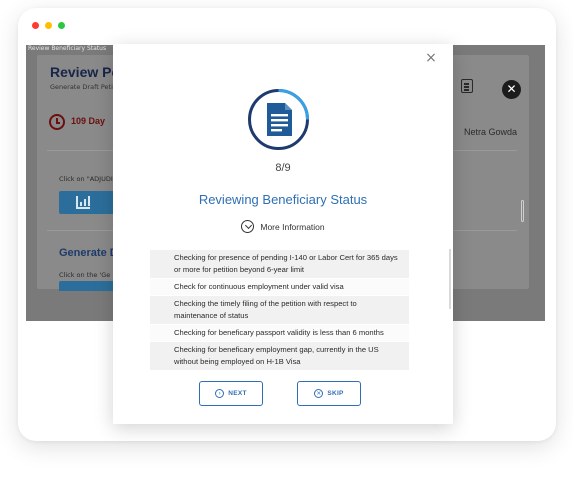  I want to click on panel-scrollbar, so click(522, 211).